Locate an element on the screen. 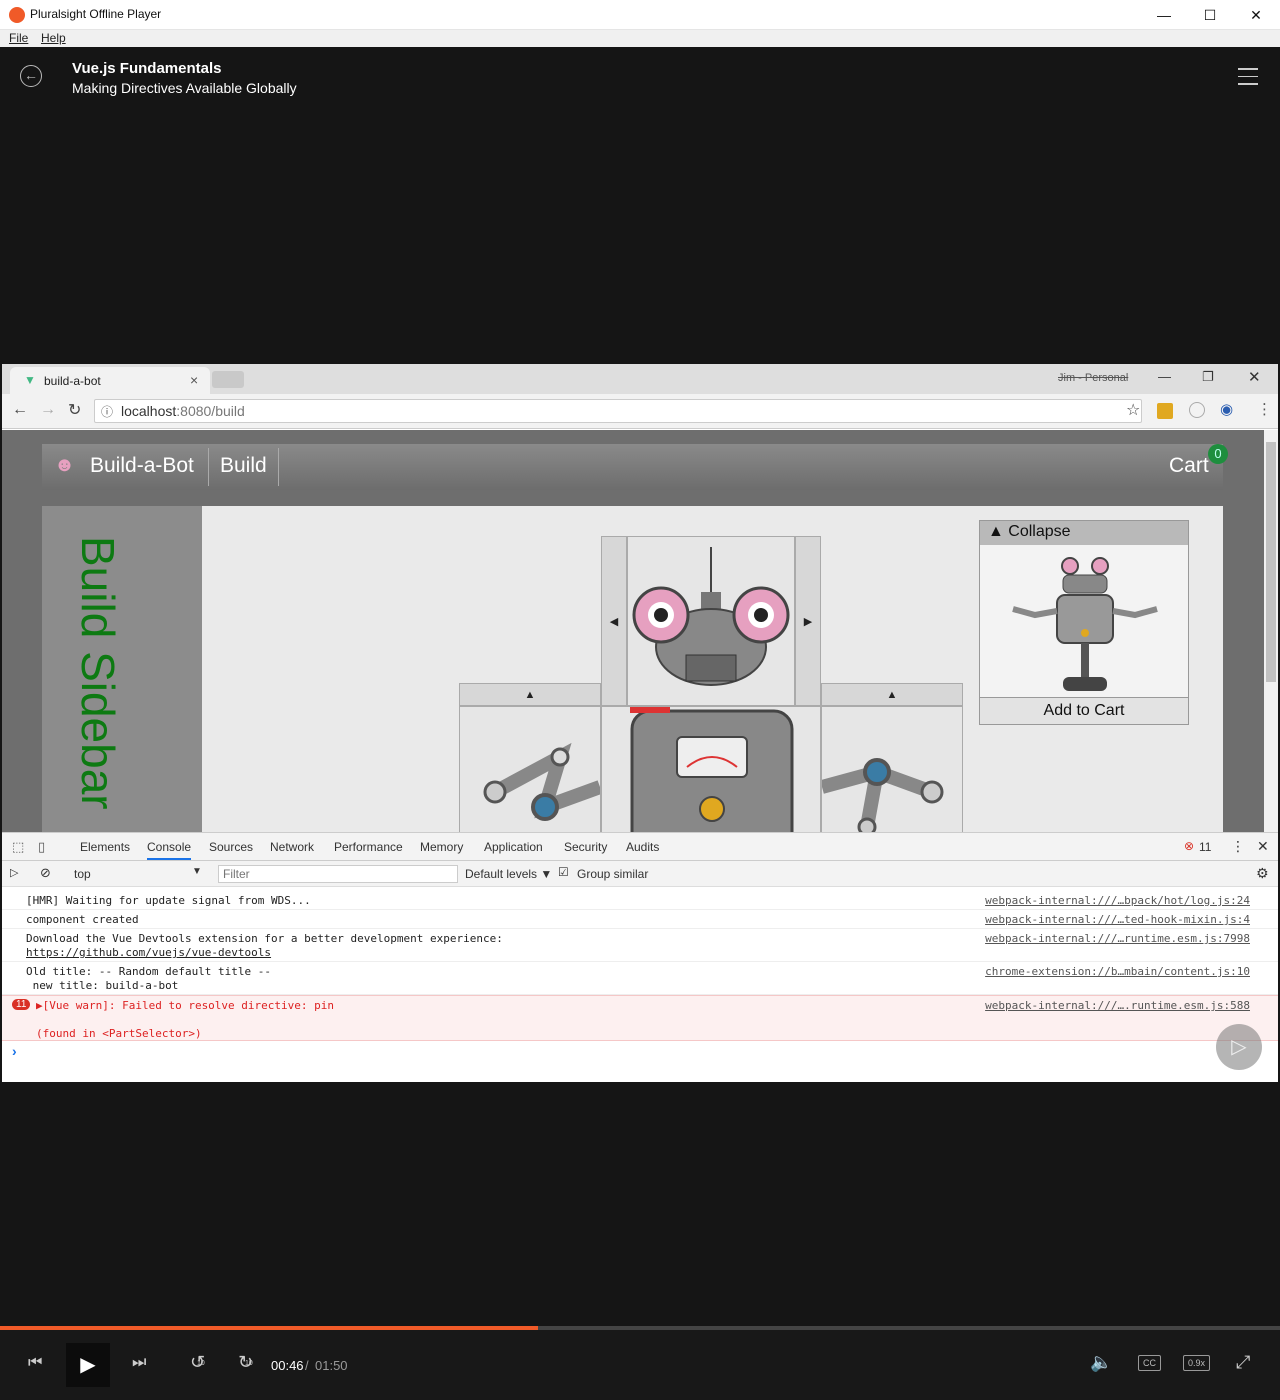 The width and height of the screenshot is (1280, 1400). pluralsight-watermark-icon: ▷ is located at coordinates (1239, 1047).